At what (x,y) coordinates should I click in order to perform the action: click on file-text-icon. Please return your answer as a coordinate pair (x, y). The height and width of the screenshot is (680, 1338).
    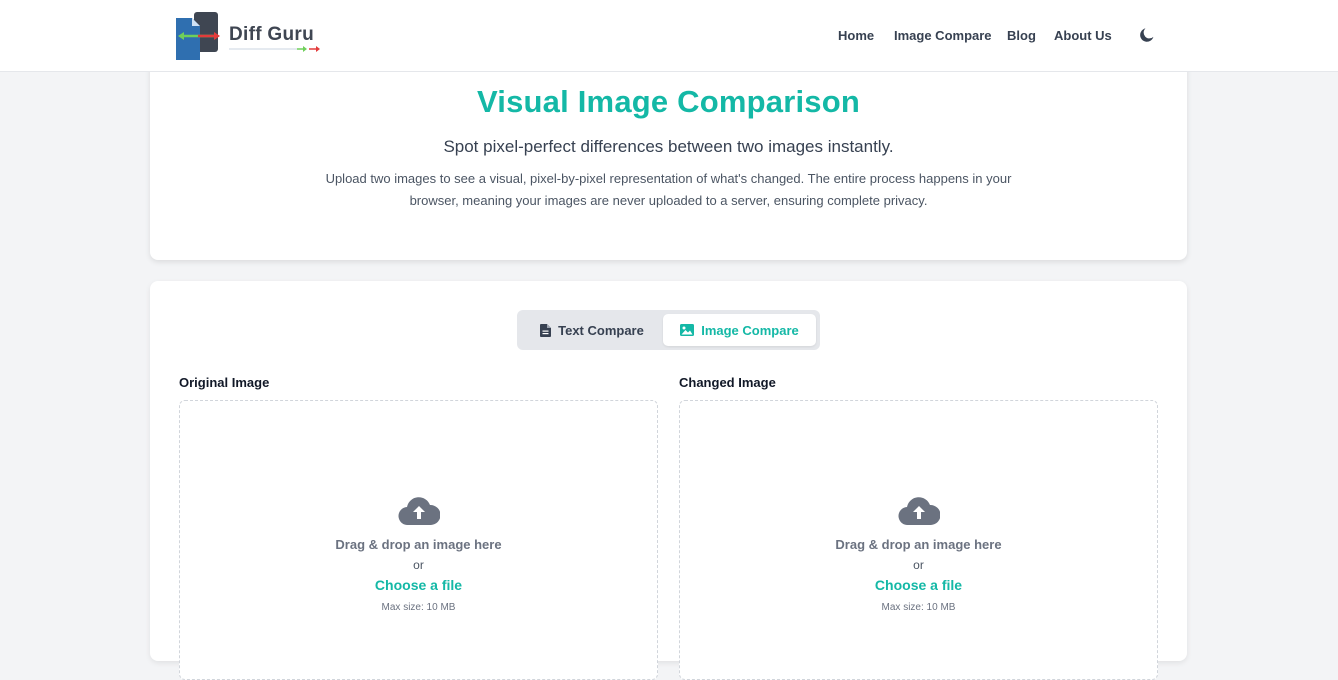
    Looking at the image, I should click on (546, 330).